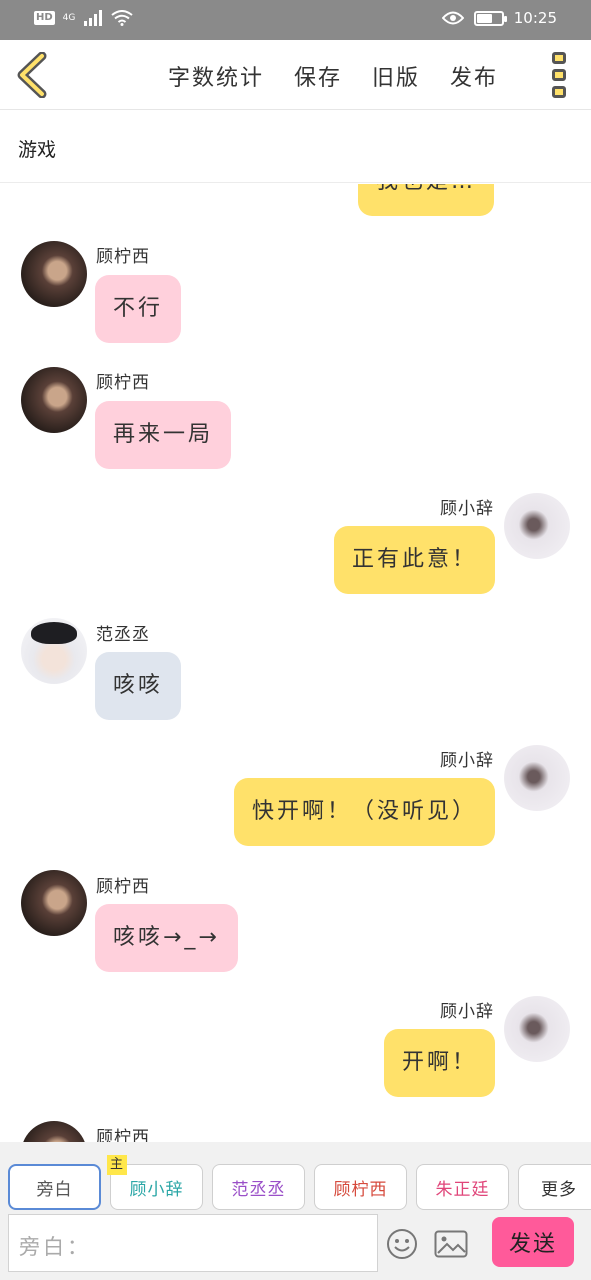 The width and height of the screenshot is (591, 1280). What do you see at coordinates (163, 435) in the screenshot?
I see `message-bubble: 再来一局` at bounding box center [163, 435].